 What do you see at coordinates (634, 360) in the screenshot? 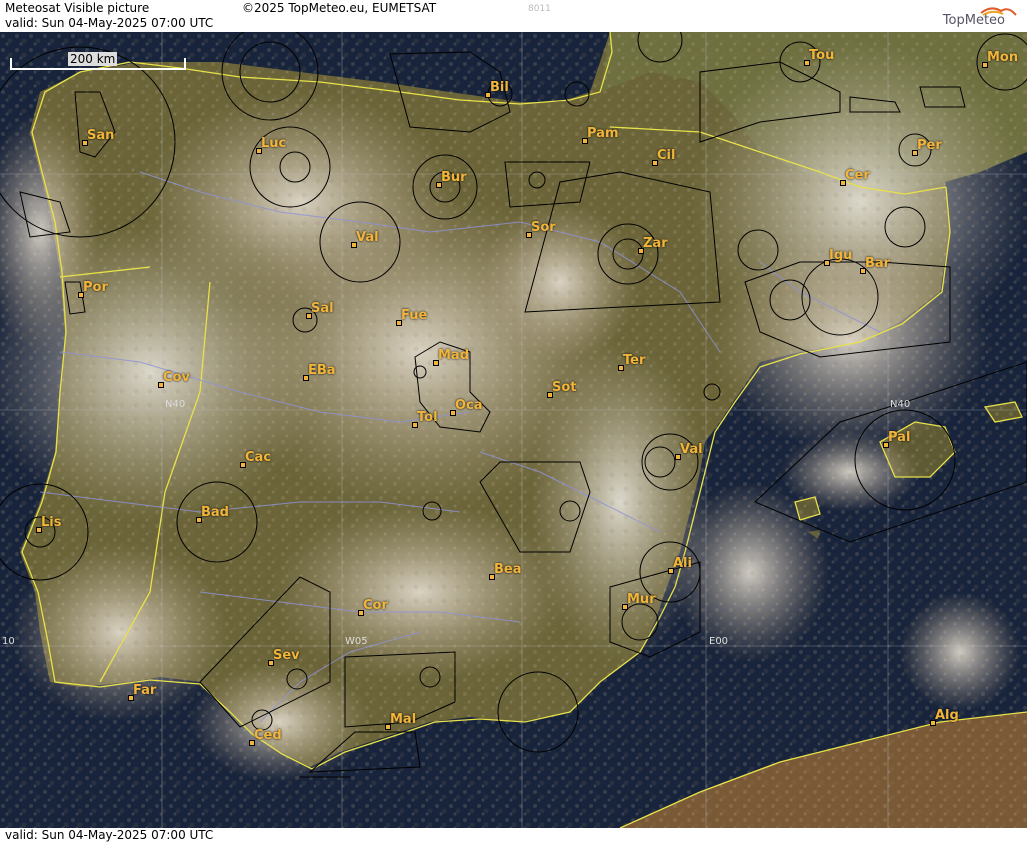
I see `city-label-ter: Ter` at bounding box center [634, 360].